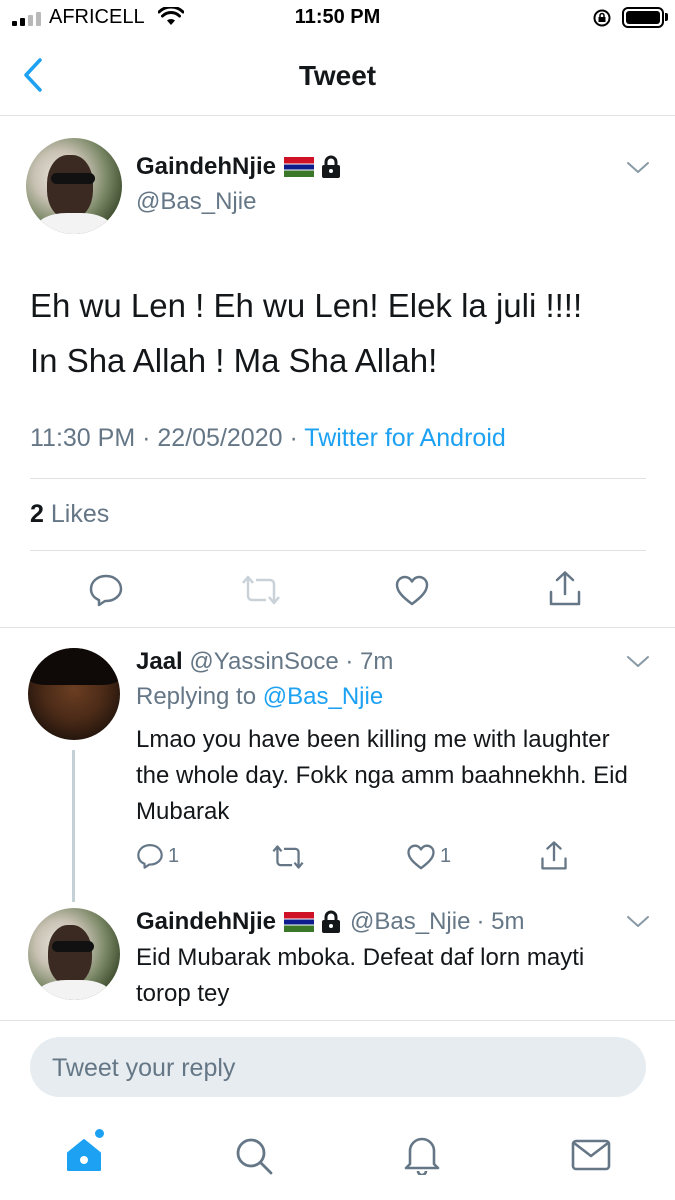 The width and height of the screenshot is (675, 1200). Describe the element at coordinates (410, 922) in the screenshot. I see `reply-author-handle: @Bas_Njie` at that location.